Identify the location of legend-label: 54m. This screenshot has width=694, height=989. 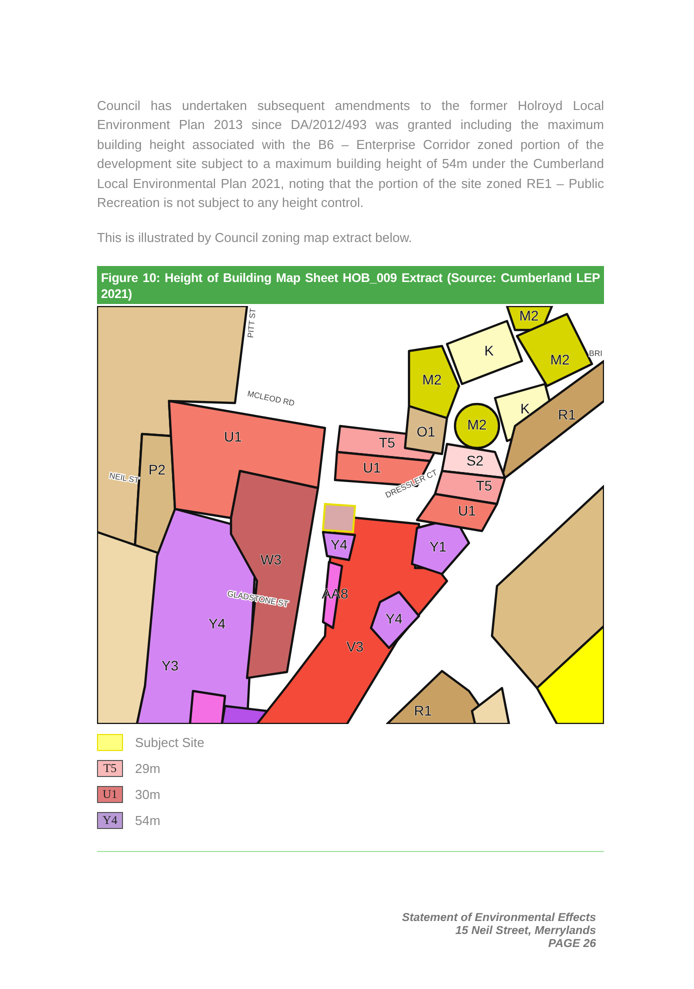
(147, 820).